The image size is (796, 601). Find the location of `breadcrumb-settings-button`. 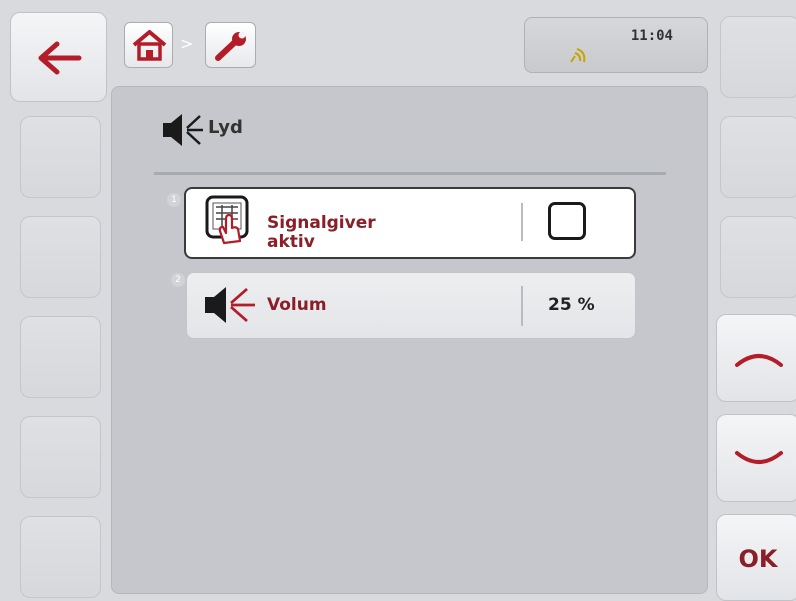

breadcrumb-settings-button is located at coordinates (230, 45).